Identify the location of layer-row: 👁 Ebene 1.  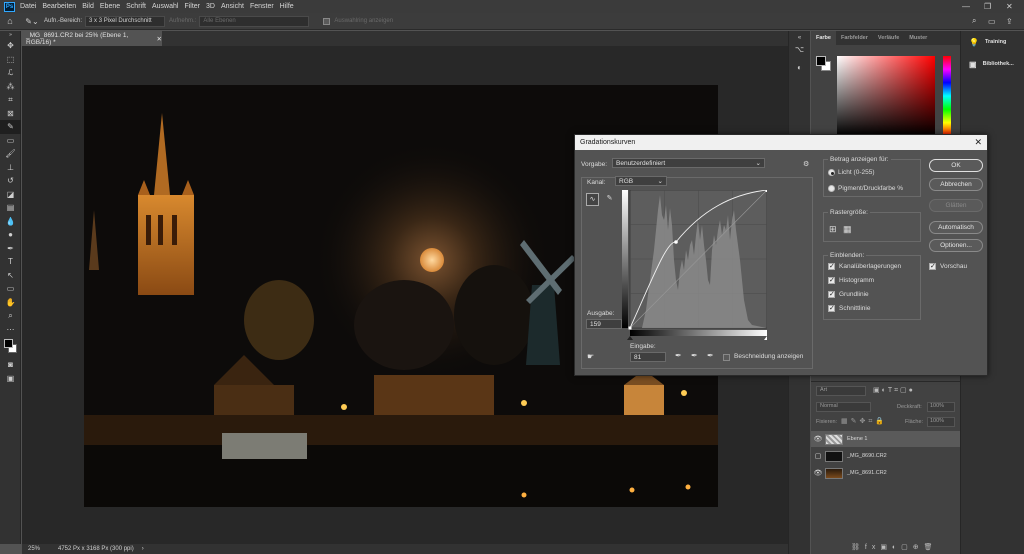
(885, 439).